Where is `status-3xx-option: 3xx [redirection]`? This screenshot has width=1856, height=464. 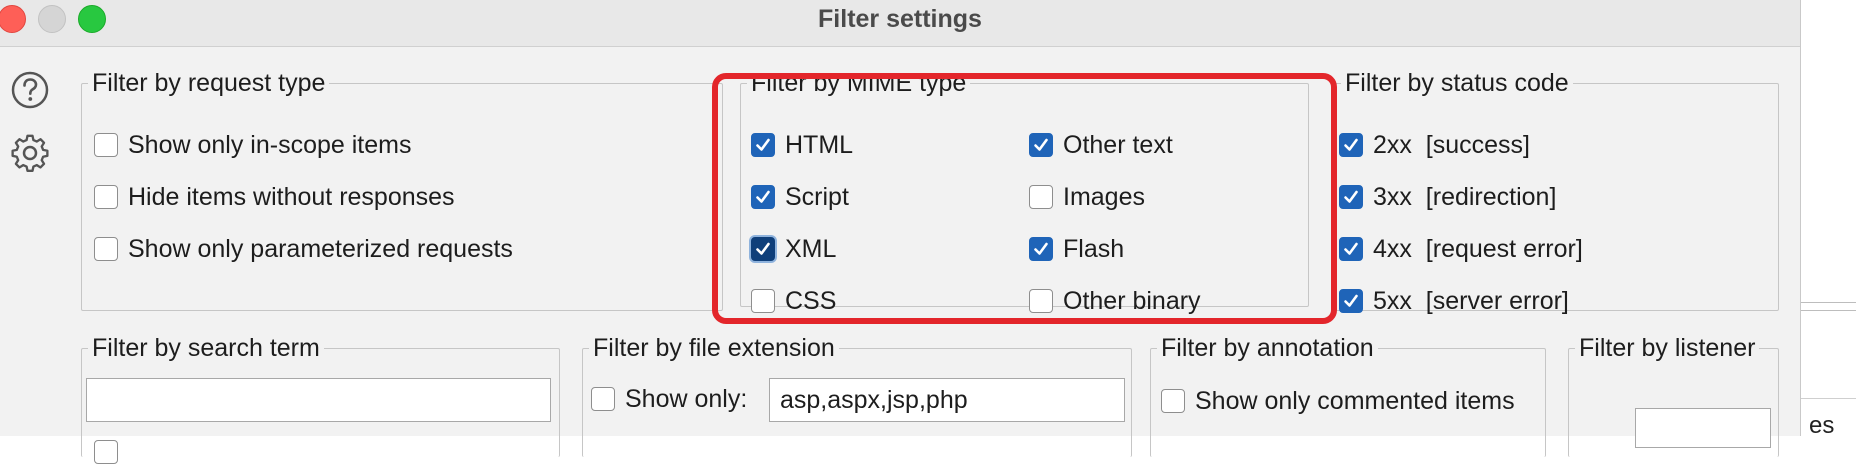 status-3xx-option: 3xx [redirection] is located at coordinates (1447, 197).